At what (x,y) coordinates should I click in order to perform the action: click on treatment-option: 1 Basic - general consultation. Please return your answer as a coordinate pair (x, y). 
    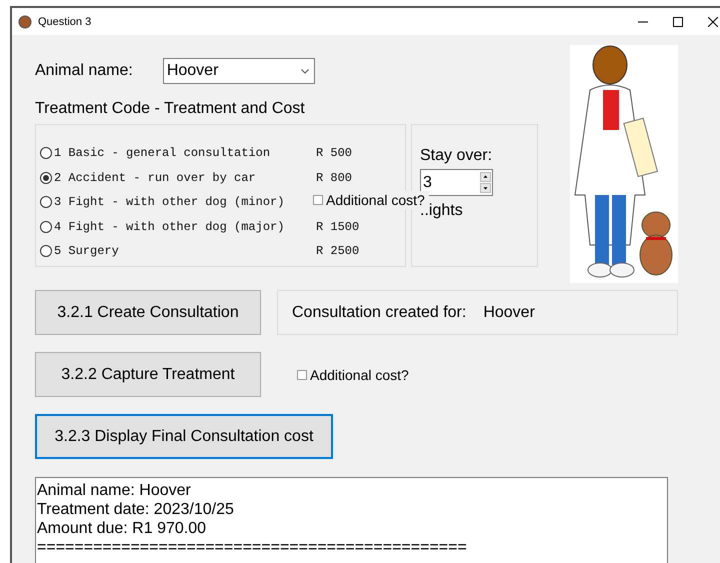
    Looking at the image, I should click on (185, 153).